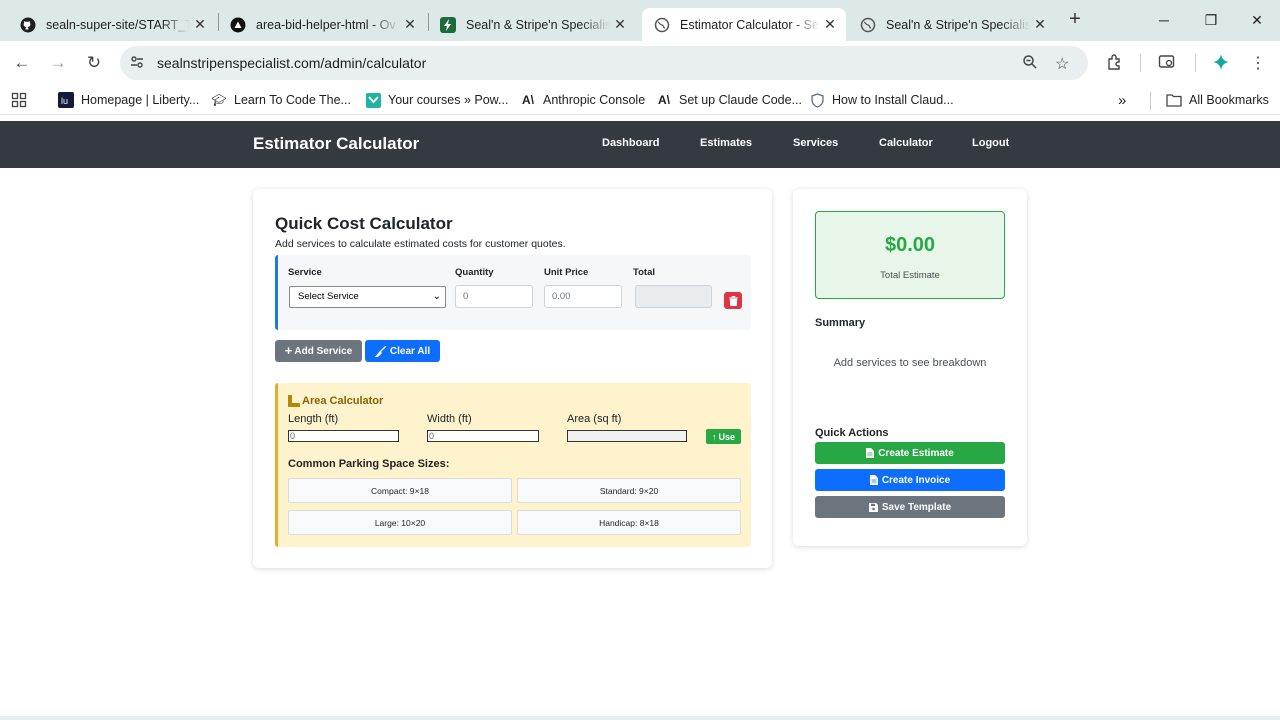 This screenshot has width=1280, height=720. I want to click on site-settings-icon, so click(137, 64).